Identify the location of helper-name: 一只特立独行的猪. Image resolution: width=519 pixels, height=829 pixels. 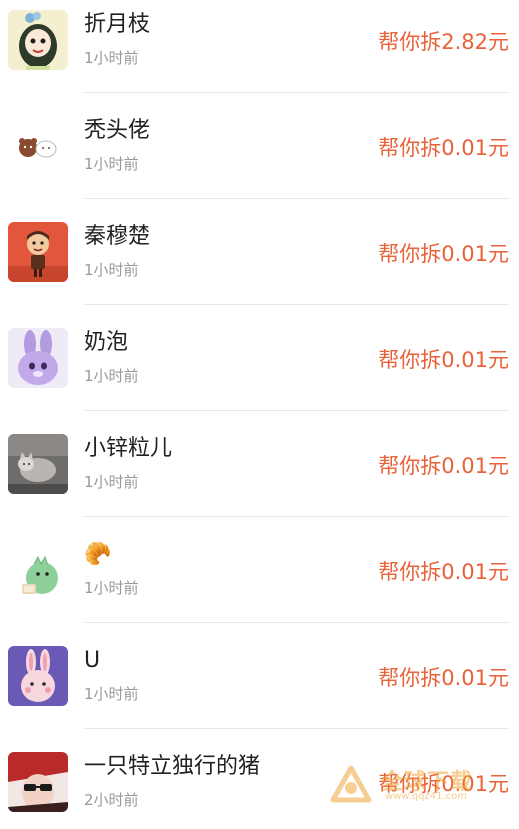
(172, 766).